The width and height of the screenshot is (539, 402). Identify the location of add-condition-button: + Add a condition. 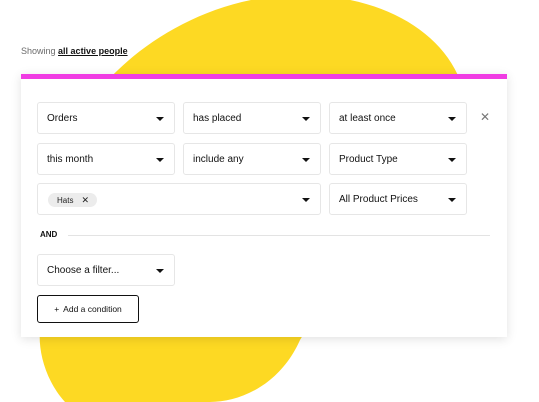
(88, 309).